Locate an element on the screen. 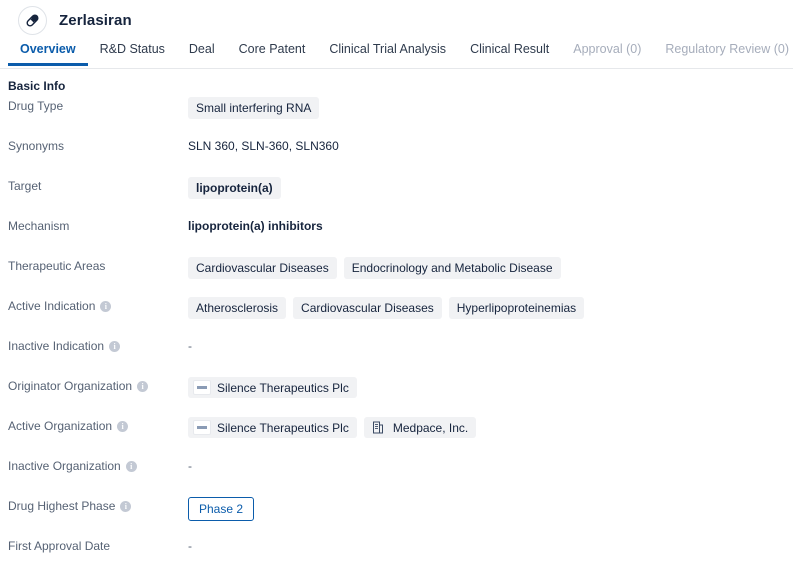 This screenshot has height=577, width=793. value-mechanism: lipoprotein(a) inhibitors is located at coordinates (490, 226).